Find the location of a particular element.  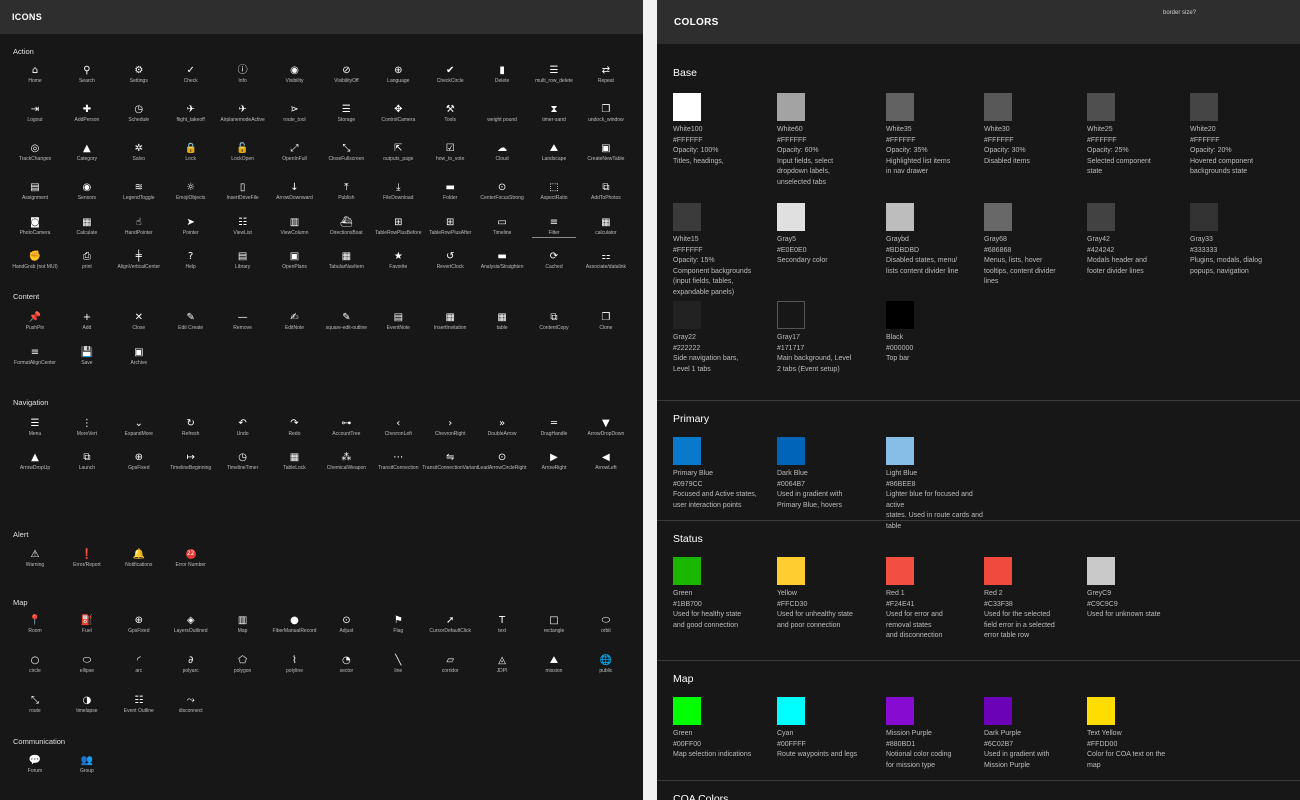

swatch-name: Gray22 is located at coordinates (684, 337).